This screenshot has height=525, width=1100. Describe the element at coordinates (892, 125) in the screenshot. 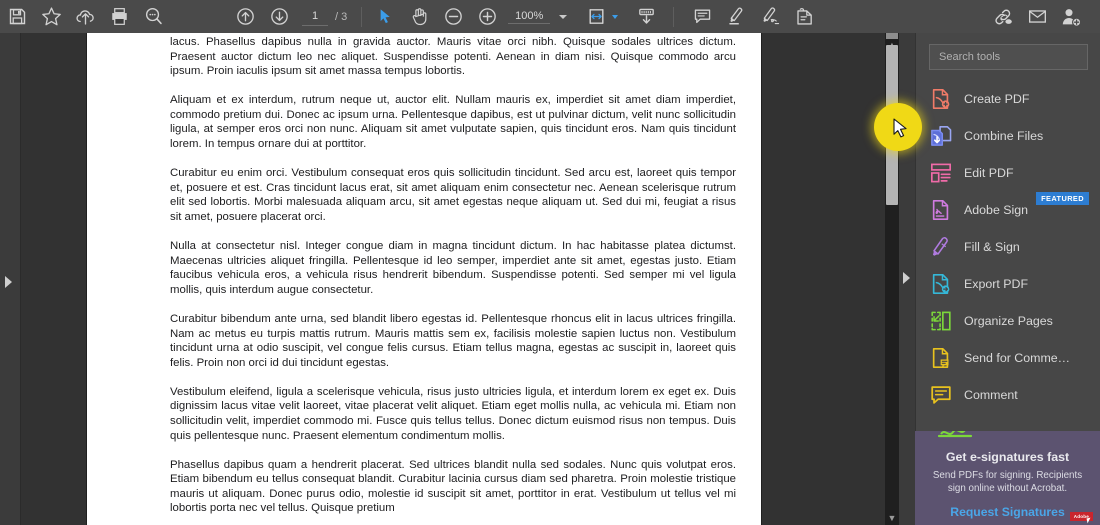

I see `scrollbar-thumb` at that location.